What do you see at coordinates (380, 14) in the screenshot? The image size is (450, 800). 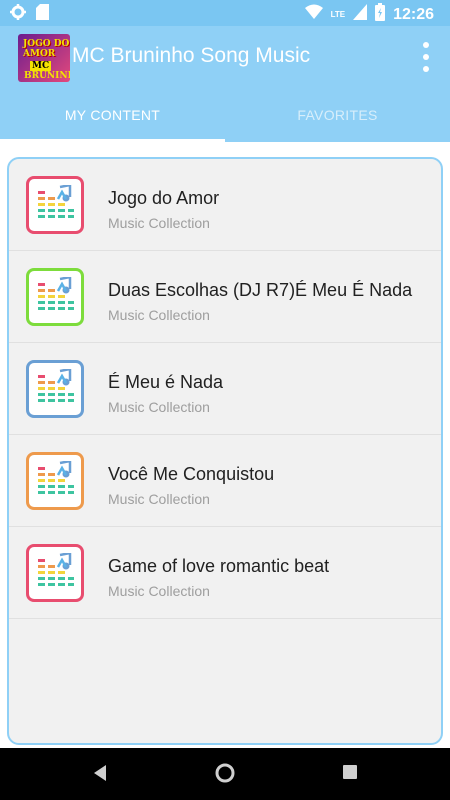 I see `battery-icon` at bounding box center [380, 14].